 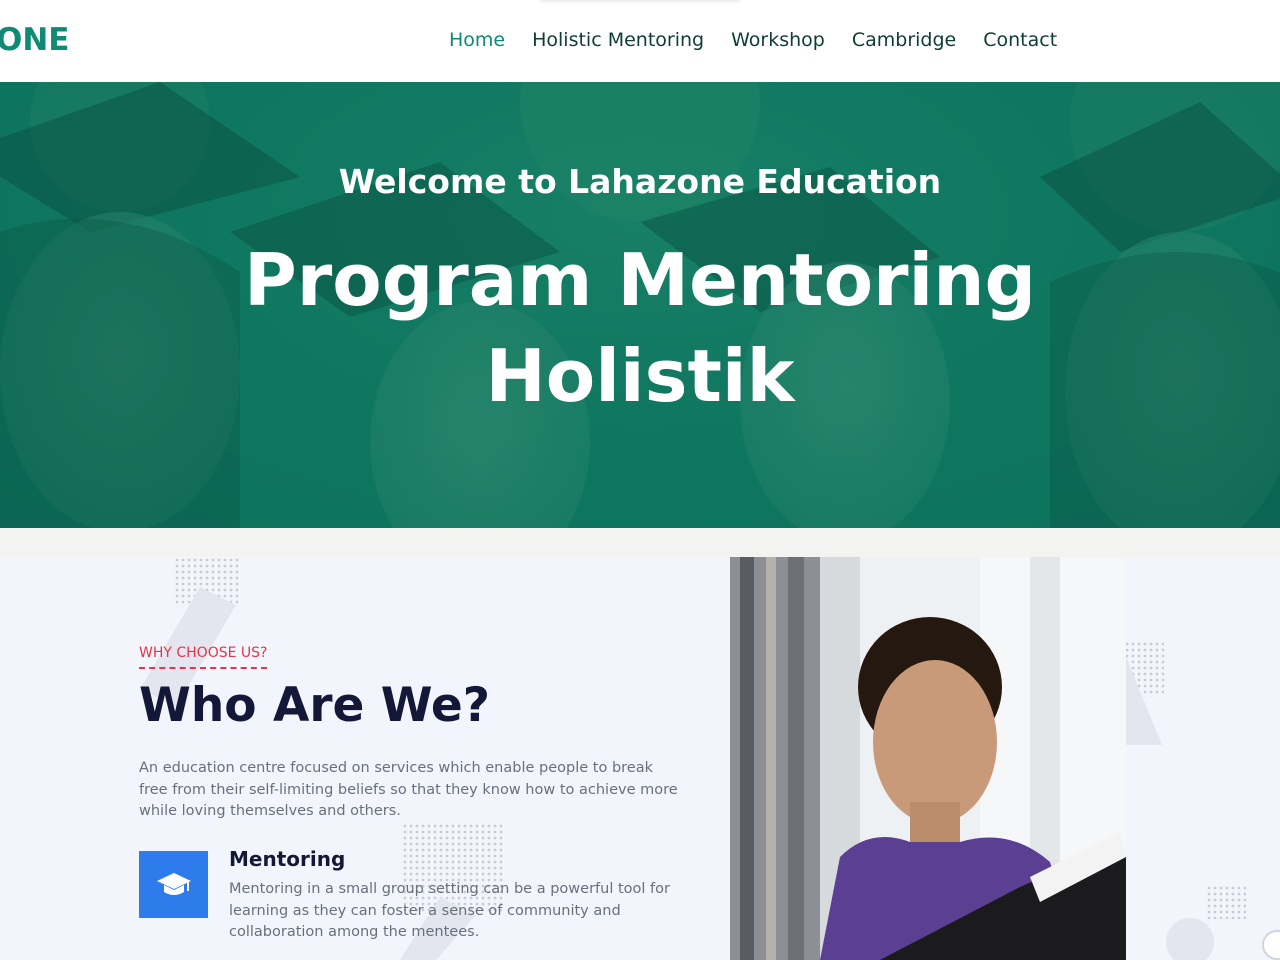 What do you see at coordinates (34, 40) in the screenshot?
I see `site-logo: ONE` at bounding box center [34, 40].